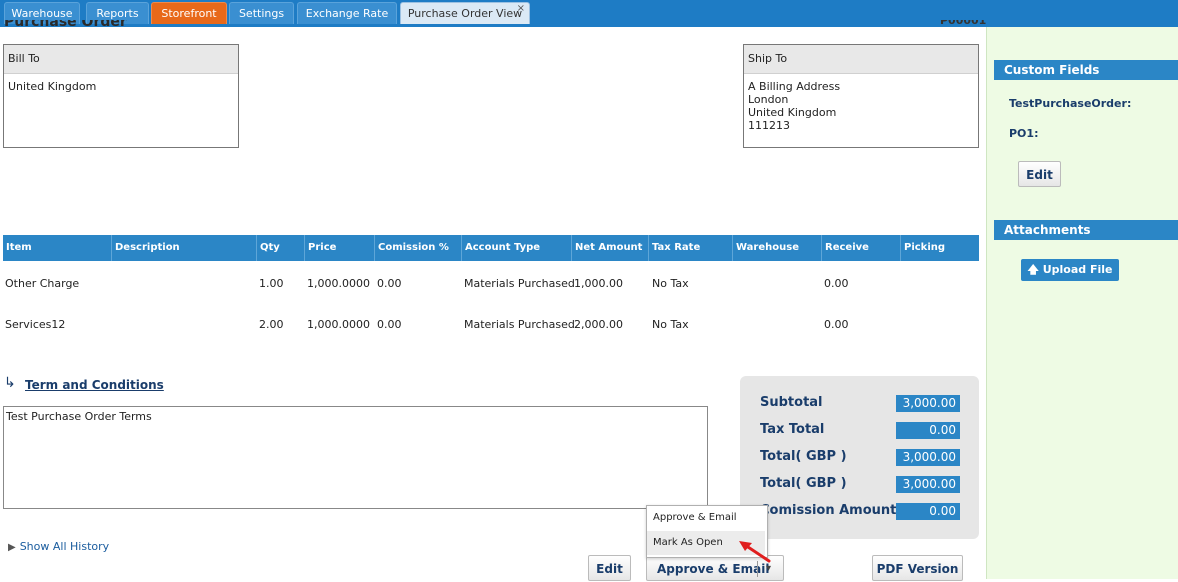 This screenshot has width=1178, height=582. Describe the element at coordinates (64, 546) in the screenshot. I see `history-label: Show All History` at that location.